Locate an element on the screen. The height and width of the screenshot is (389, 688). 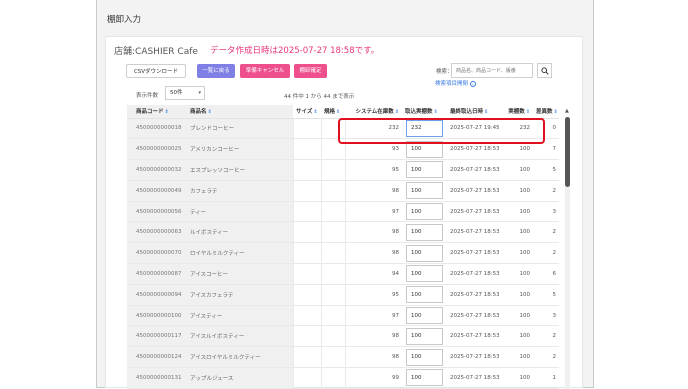
product-code-cell: 4500000000124 is located at coordinates (157, 357).